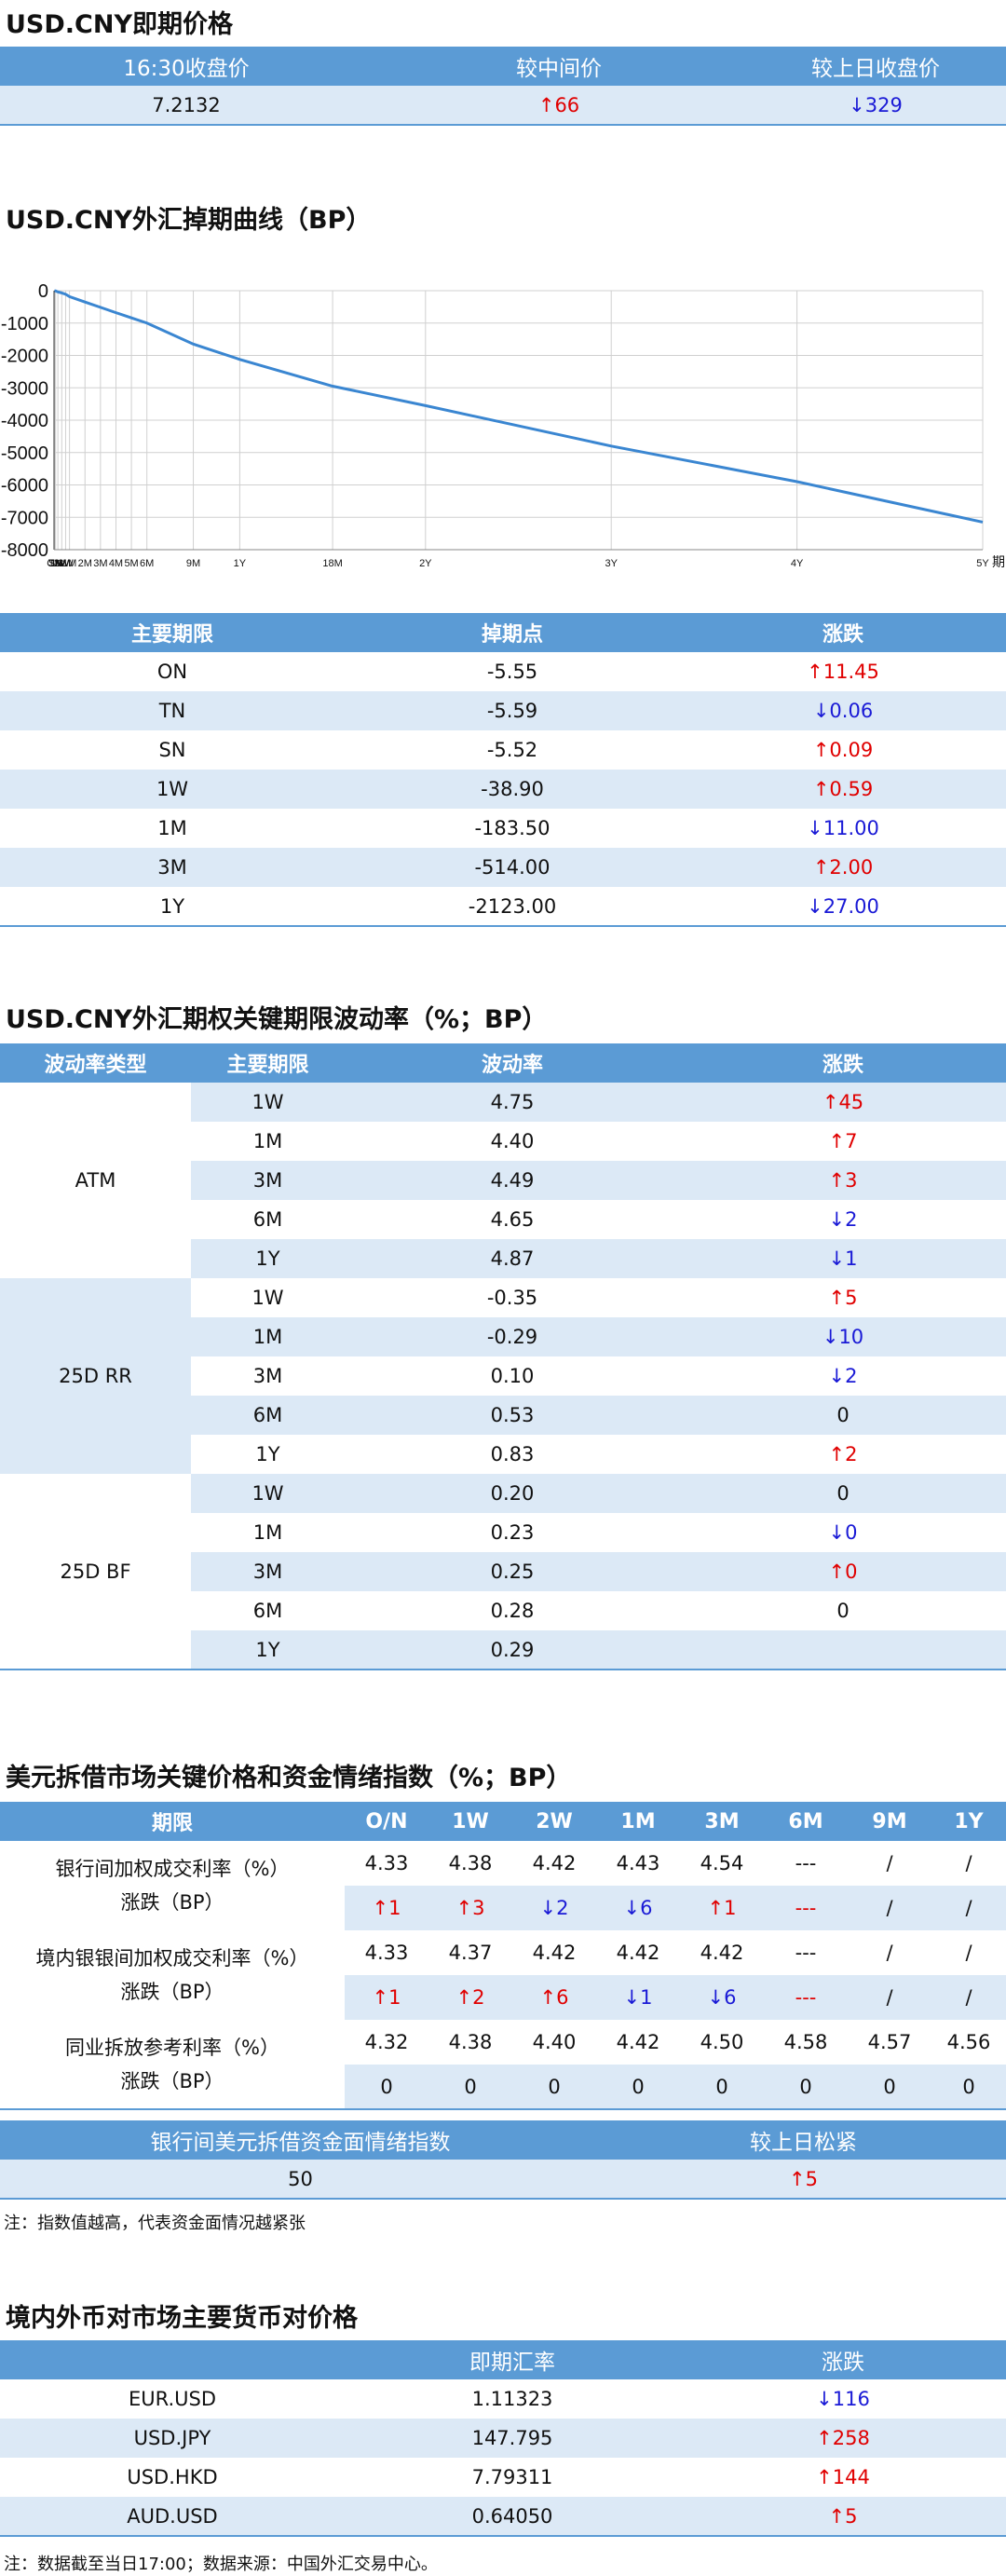 The height and width of the screenshot is (2576, 1006). Describe the element at coordinates (332, 563) in the screenshot. I see `x-tick-label: 18M` at that location.